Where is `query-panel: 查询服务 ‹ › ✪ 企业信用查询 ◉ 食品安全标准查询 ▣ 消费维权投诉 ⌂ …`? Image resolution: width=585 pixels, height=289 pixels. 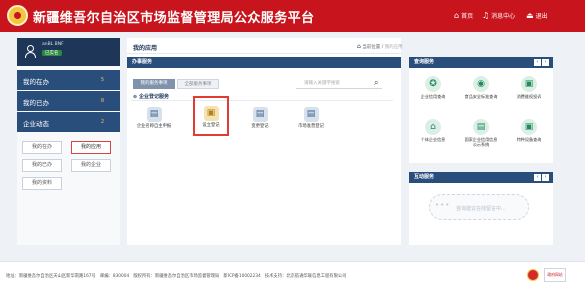
query-panel: 查询服务 ‹ › ✪ 企业信用查询 ◉ 食品安全标准查询 ▣ 消费维权投诉 ⌂ … is located at coordinates (481, 110).